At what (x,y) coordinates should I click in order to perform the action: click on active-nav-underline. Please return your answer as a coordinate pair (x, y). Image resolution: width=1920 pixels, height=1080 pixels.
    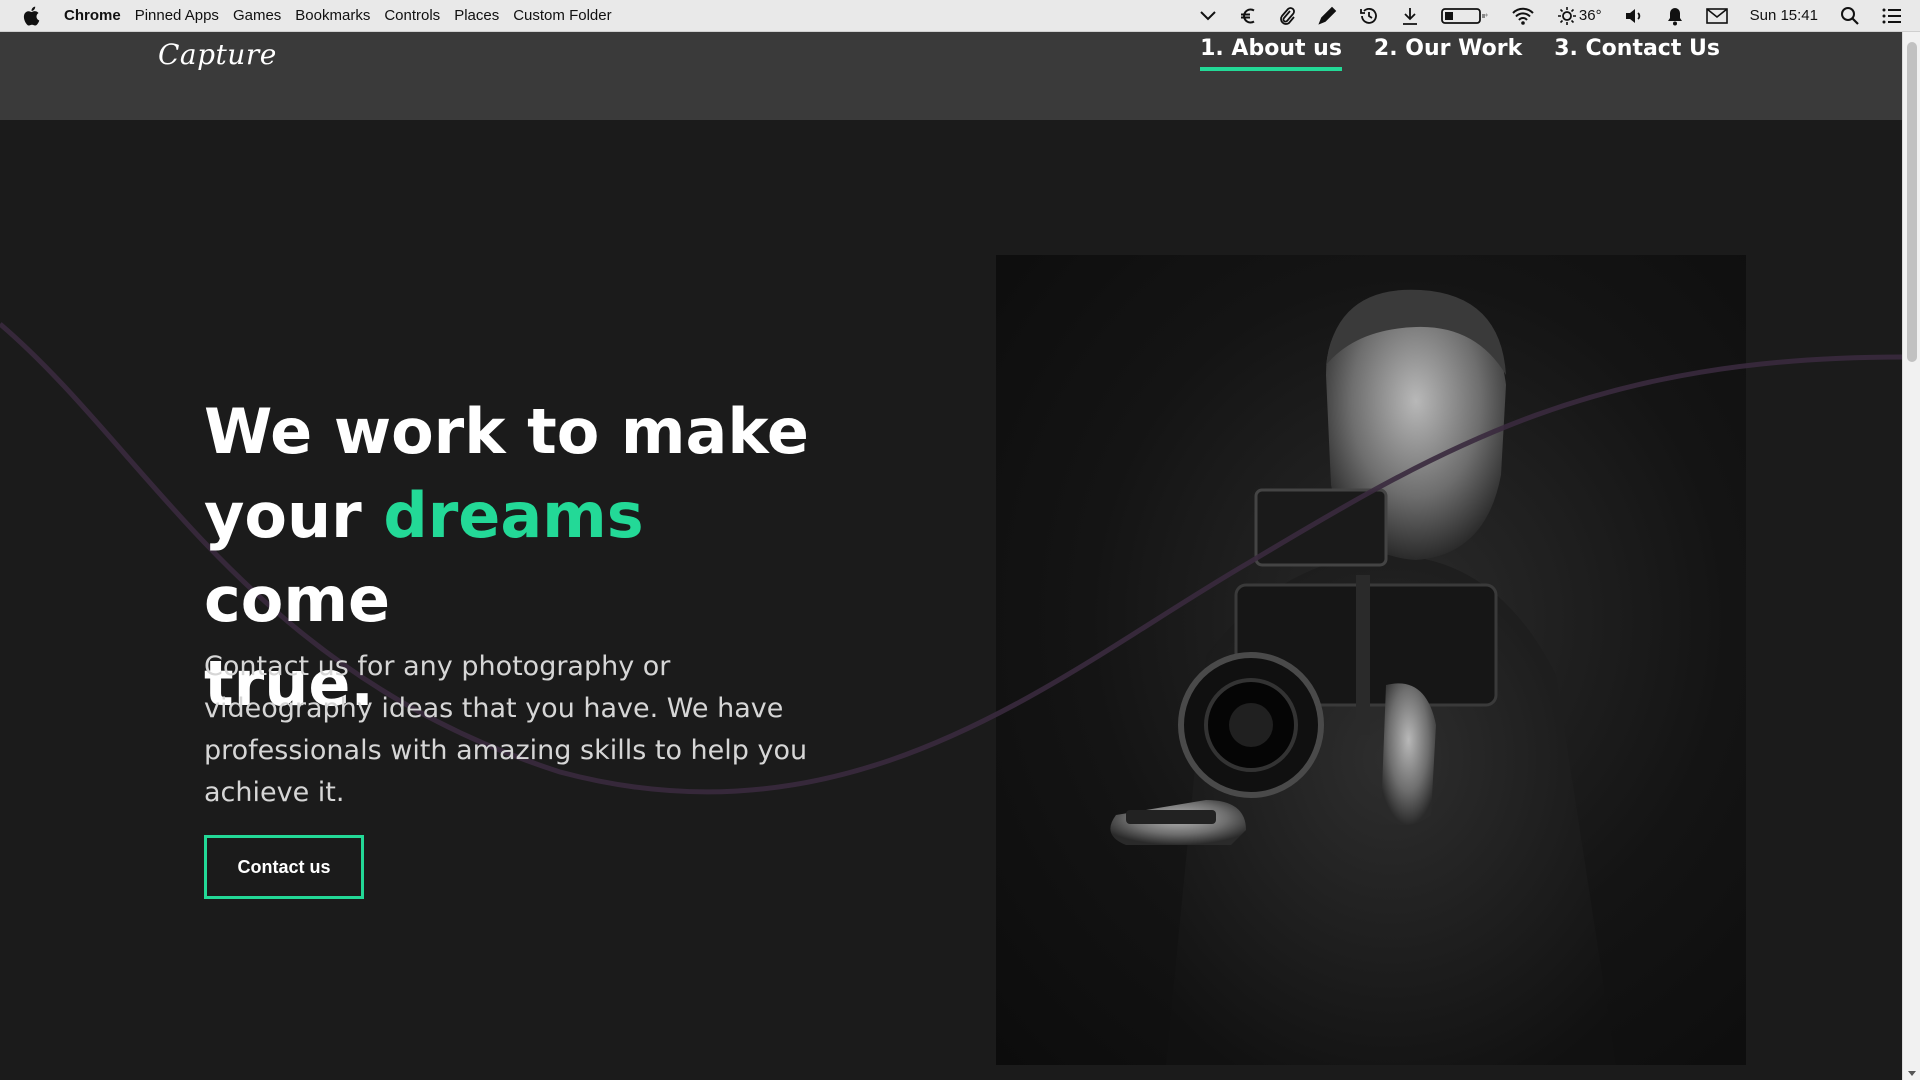
    Looking at the image, I should click on (1271, 69).